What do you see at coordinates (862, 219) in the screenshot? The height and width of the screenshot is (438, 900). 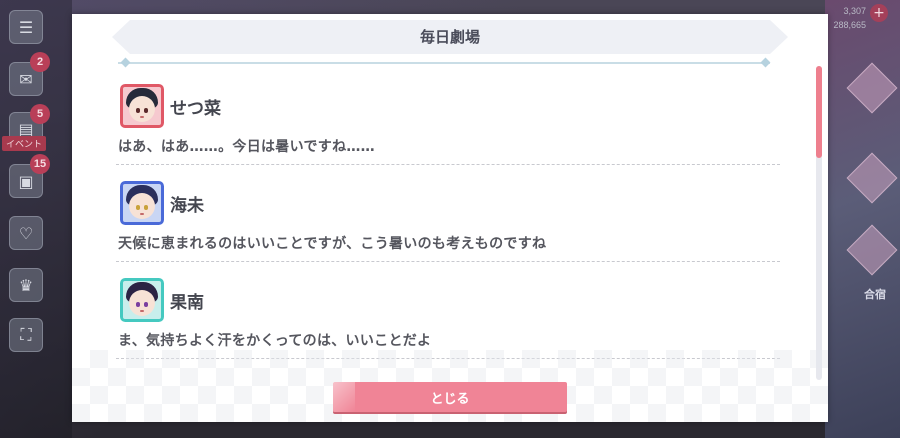 I see `background-right-panel` at bounding box center [862, 219].